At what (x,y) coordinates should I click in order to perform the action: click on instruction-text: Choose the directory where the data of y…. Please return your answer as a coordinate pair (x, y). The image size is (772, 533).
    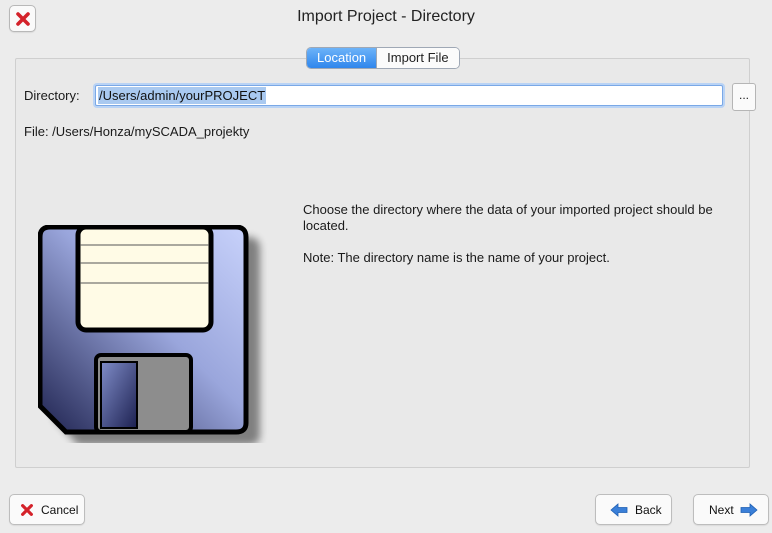
    Looking at the image, I should click on (523, 242).